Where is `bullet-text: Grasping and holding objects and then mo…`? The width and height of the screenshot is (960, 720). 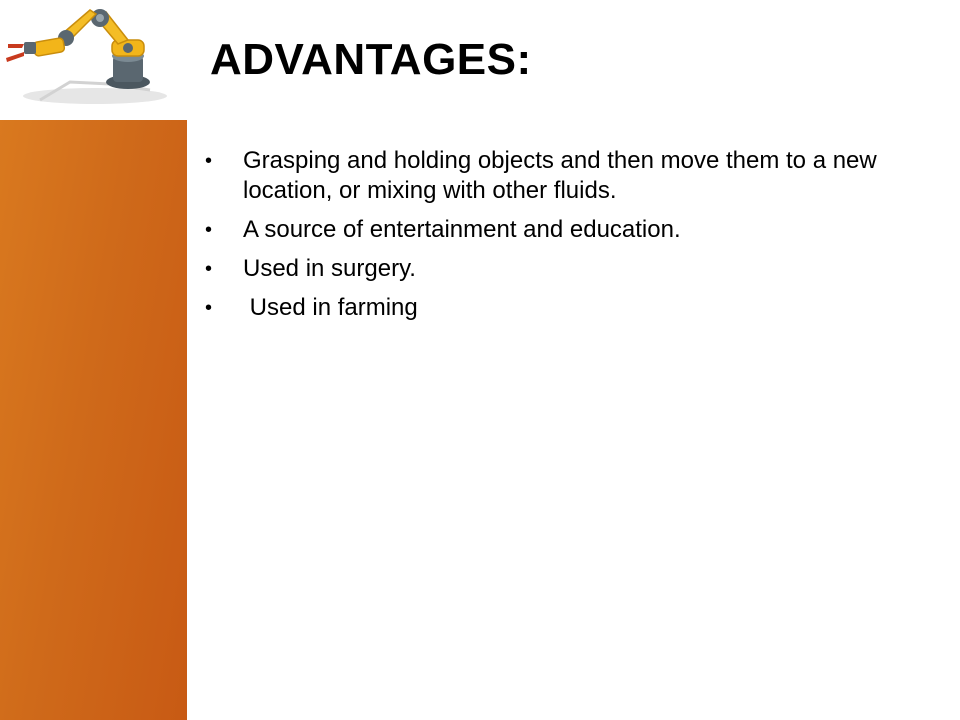 bullet-text: Grasping and holding objects and then mo… is located at coordinates (560, 175).